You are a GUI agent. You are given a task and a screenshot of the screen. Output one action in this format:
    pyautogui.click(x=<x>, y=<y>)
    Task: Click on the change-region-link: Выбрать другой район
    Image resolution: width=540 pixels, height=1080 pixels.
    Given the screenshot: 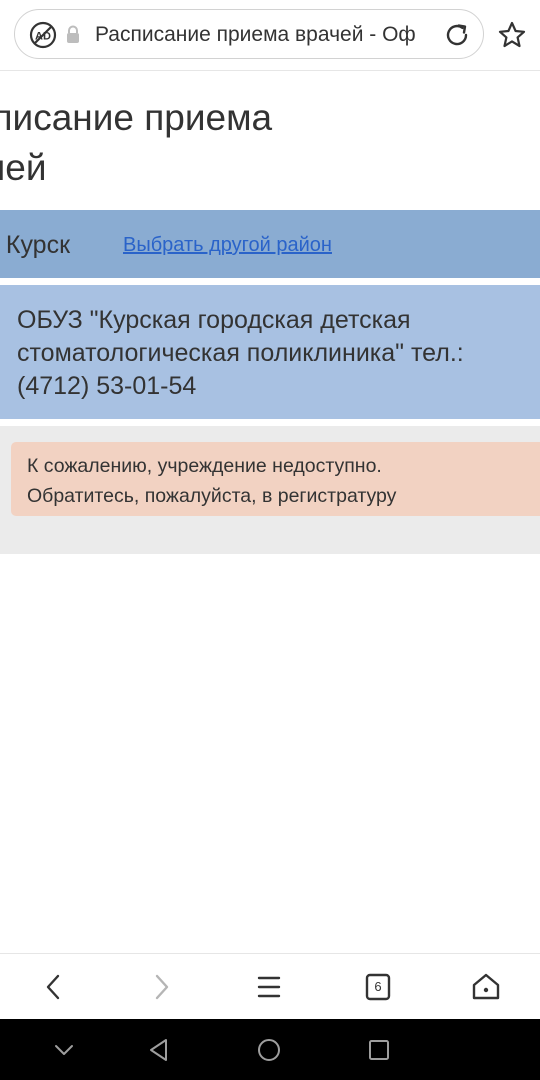 What is the action you would take?
    pyautogui.click(x=227, y=245)
    